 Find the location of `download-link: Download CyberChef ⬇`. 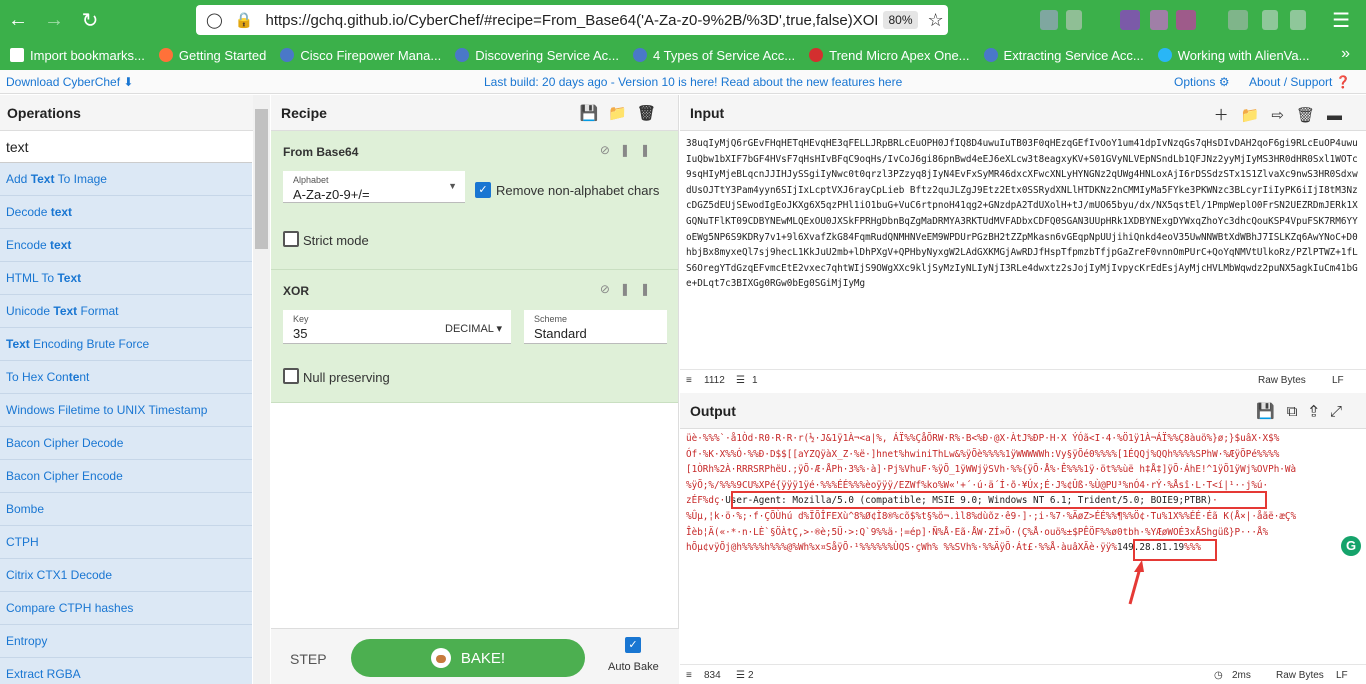

download-link: Download CyberChef ⬇ is located at coordinates (69, 82).